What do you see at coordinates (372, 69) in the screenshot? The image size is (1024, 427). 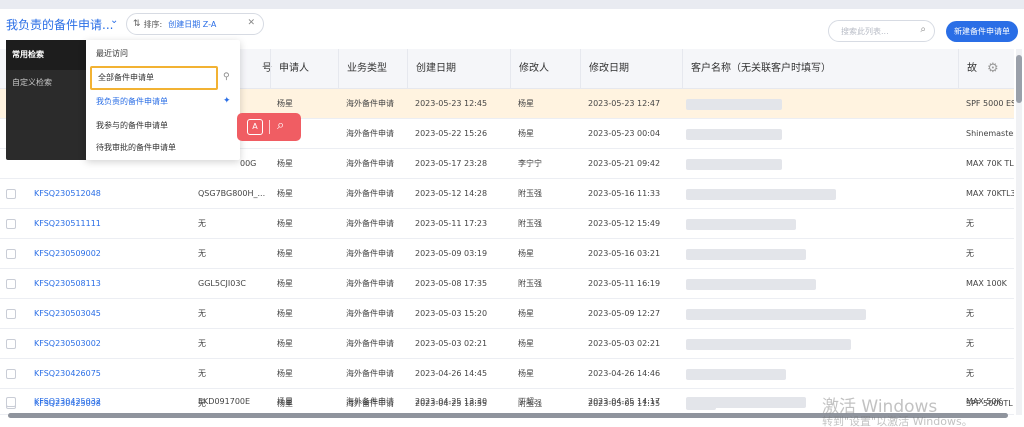 I see `column-header-business-type: 业务类型` at bounding box center [372, 69].